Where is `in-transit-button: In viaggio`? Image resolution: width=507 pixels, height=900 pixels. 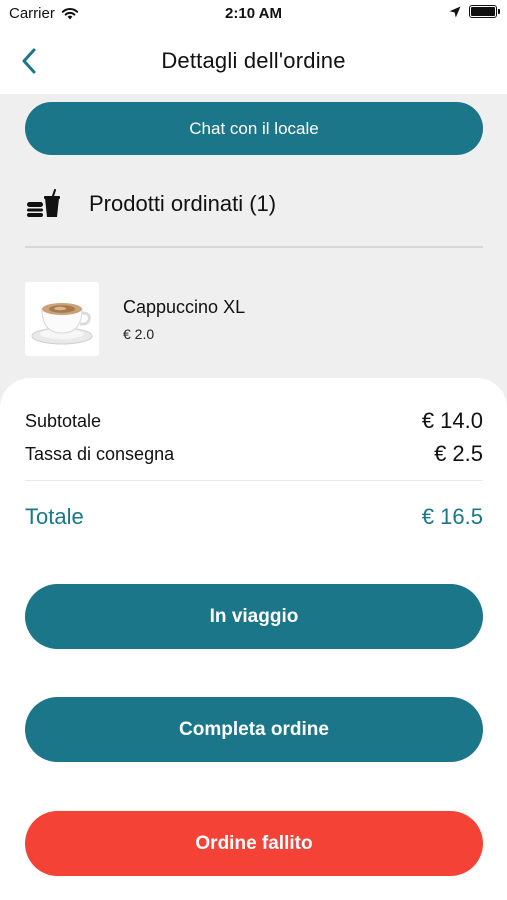
in-transit-button: In viaggio is located at coordinates (254, 616).